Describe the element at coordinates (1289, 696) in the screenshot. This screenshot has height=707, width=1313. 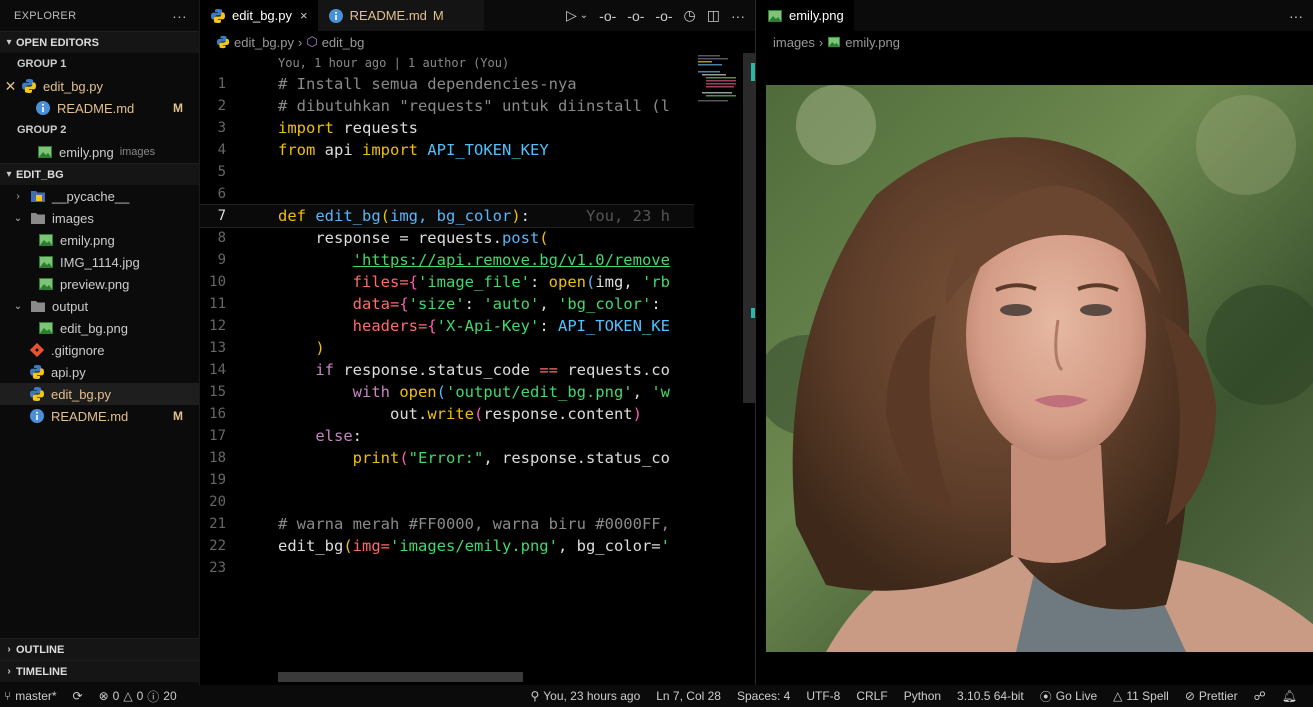
I see `notifications-bell-icon: 🔔︎` at that location.